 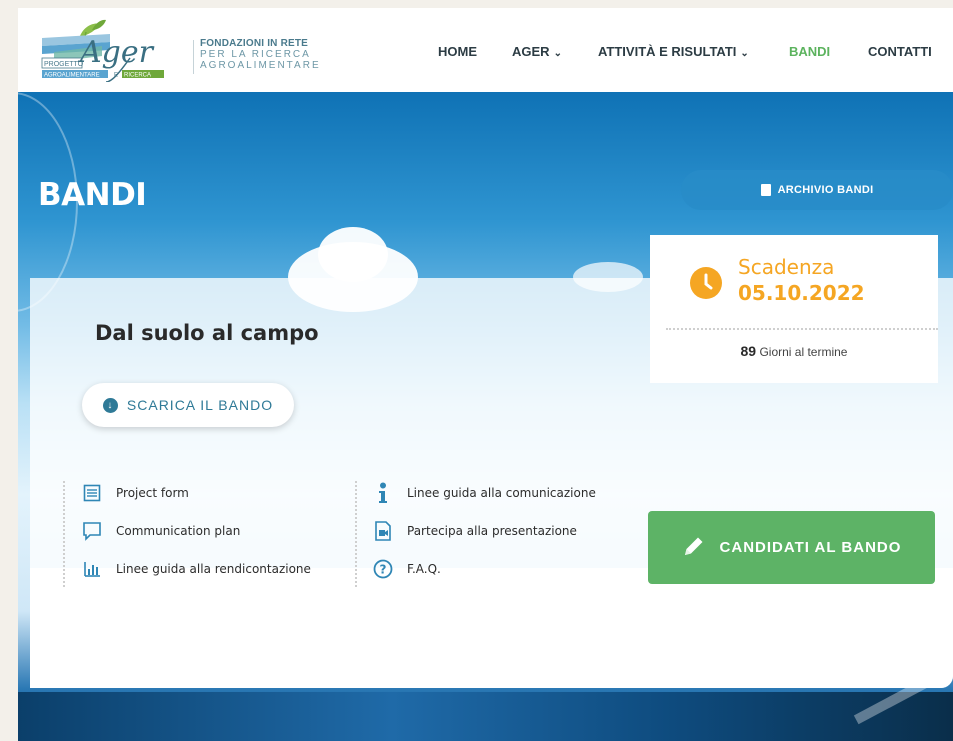 I want to click on nav-bandi-label: BANDI, so click(x=810, y=51).